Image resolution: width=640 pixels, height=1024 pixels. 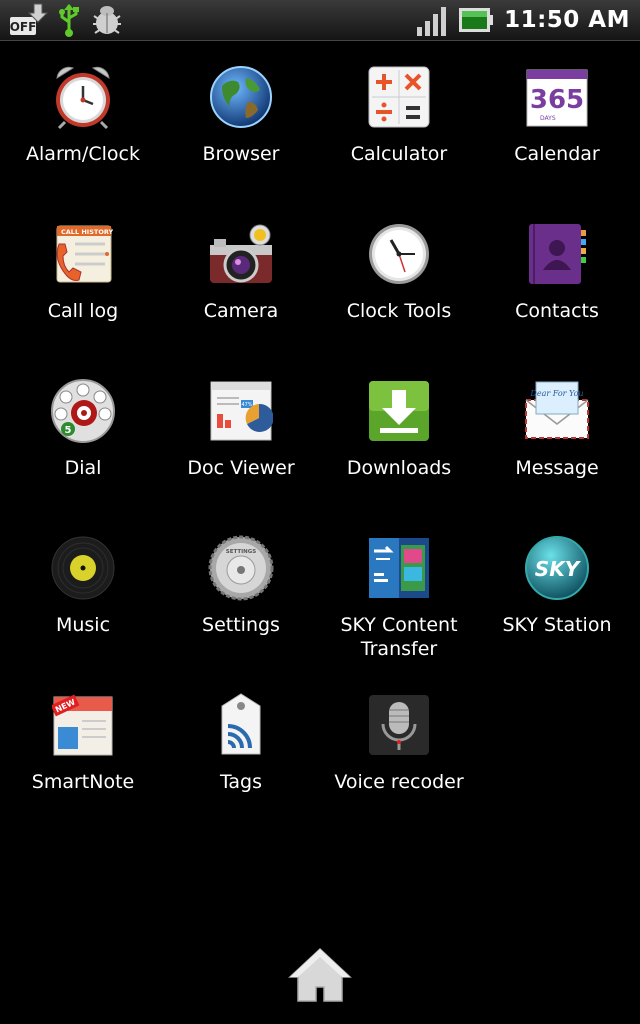 What do you see at coordinates (83, 725) in the screenshot?
I see `smart-note-icon: NEW` at bounding box center [83, 725].